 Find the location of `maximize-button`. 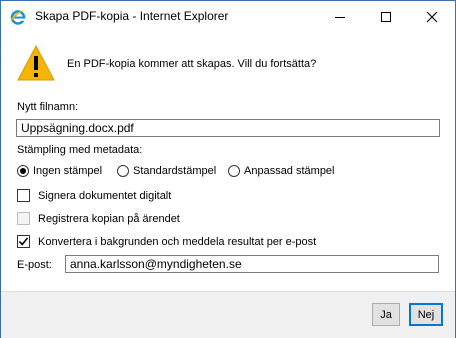

maximize-button is located at coordinates (386, 16).